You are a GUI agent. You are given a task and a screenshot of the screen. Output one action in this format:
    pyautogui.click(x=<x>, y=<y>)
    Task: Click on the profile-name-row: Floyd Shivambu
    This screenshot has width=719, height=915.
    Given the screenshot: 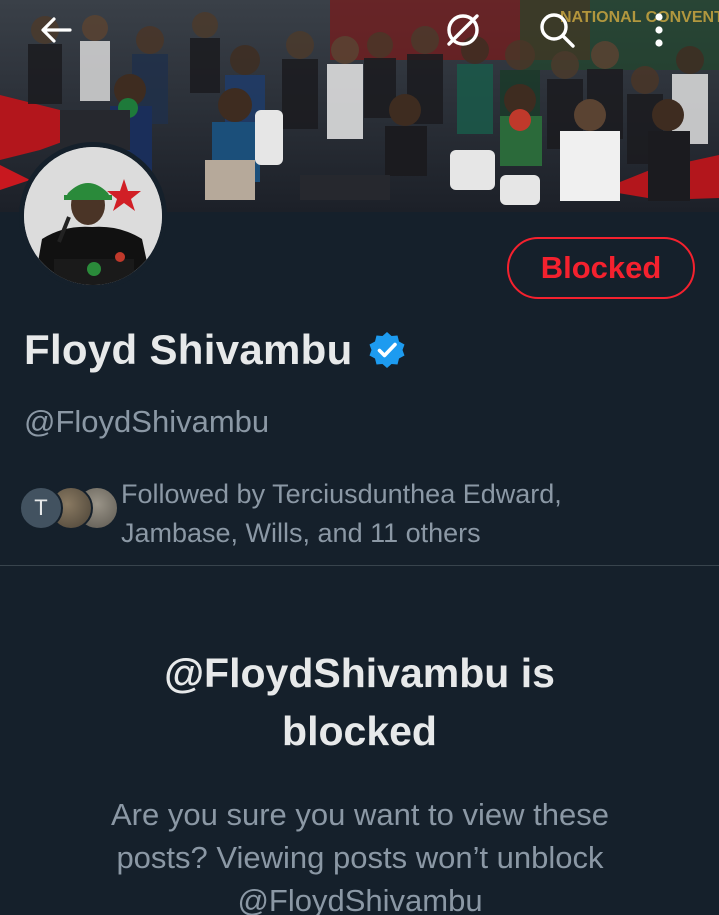 What is the action you would take?
    pyautogui.click(x=215, y=350)
    